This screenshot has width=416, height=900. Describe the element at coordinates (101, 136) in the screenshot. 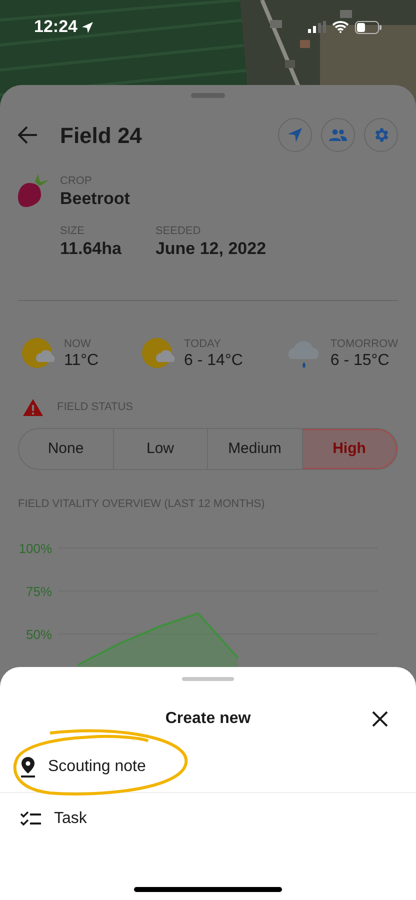

I see `field-title: Field 24` at that location.